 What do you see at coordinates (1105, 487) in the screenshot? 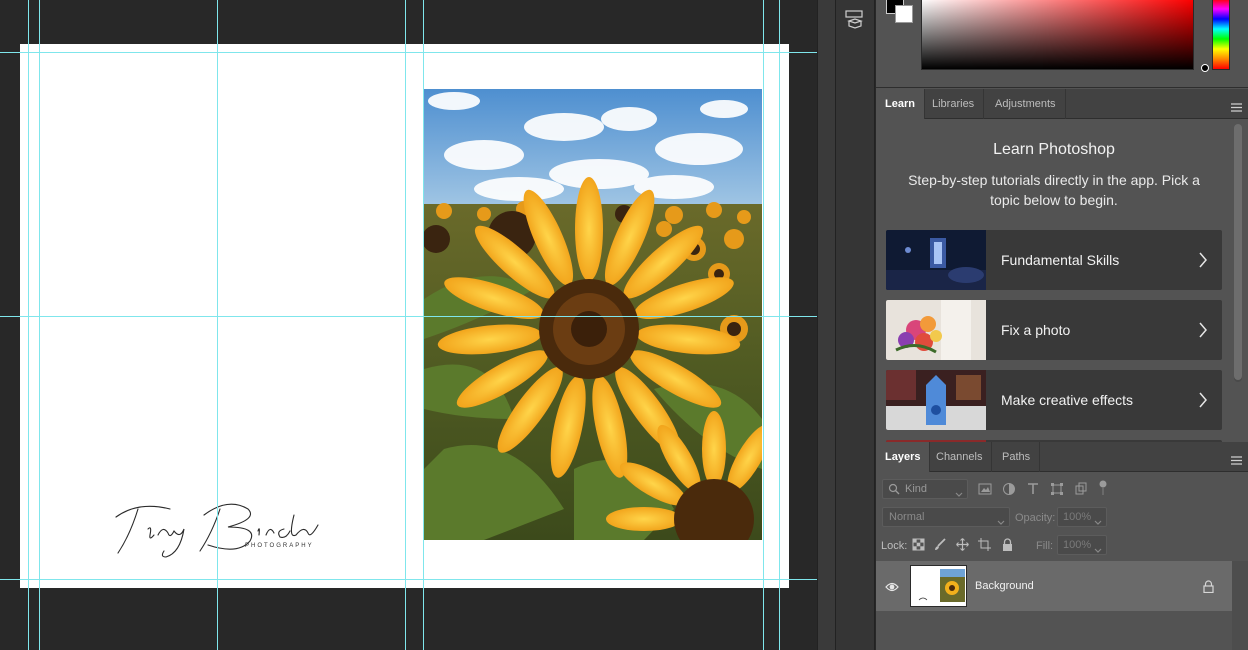
I see `filter-toggle-icon` at bounding box center [1105, 487].